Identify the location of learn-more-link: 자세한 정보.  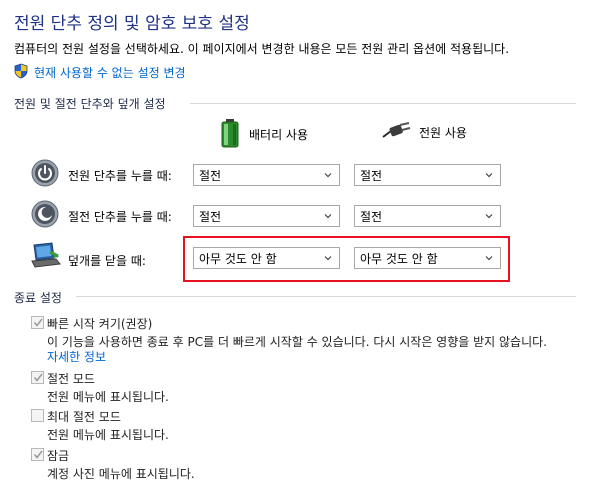
(76, 356).